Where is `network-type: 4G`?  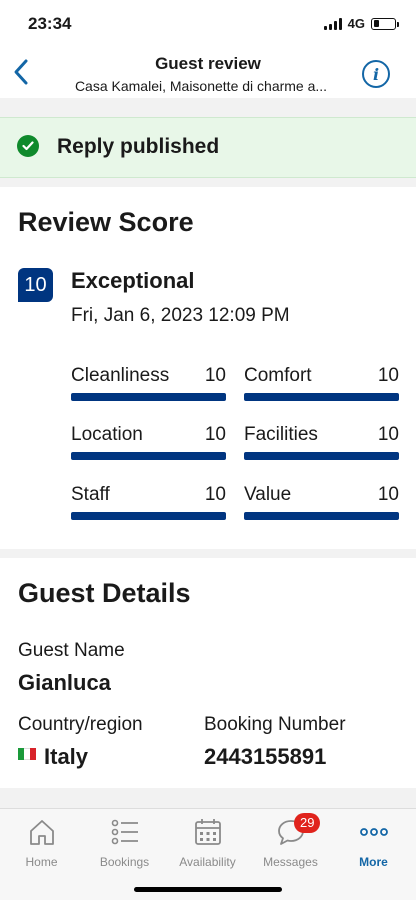
network-type: 4G is located at coordinates (356, 23).